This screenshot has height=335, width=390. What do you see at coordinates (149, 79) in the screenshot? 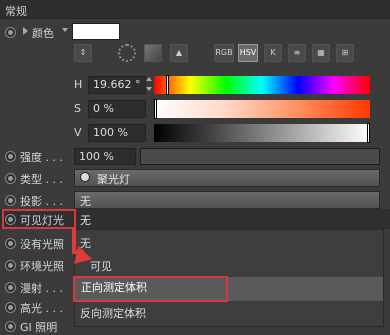
I see `h-up-arrow-icon` at bounding box center [149, 79].